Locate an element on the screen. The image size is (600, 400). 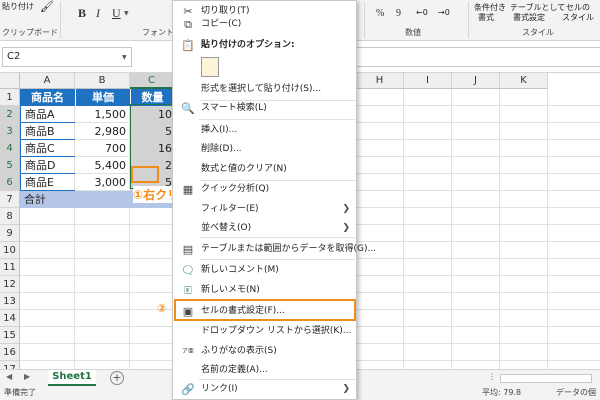
menu-item-new-note: 🗉 新しいメモ(N) is located at coordinates (264, 290).